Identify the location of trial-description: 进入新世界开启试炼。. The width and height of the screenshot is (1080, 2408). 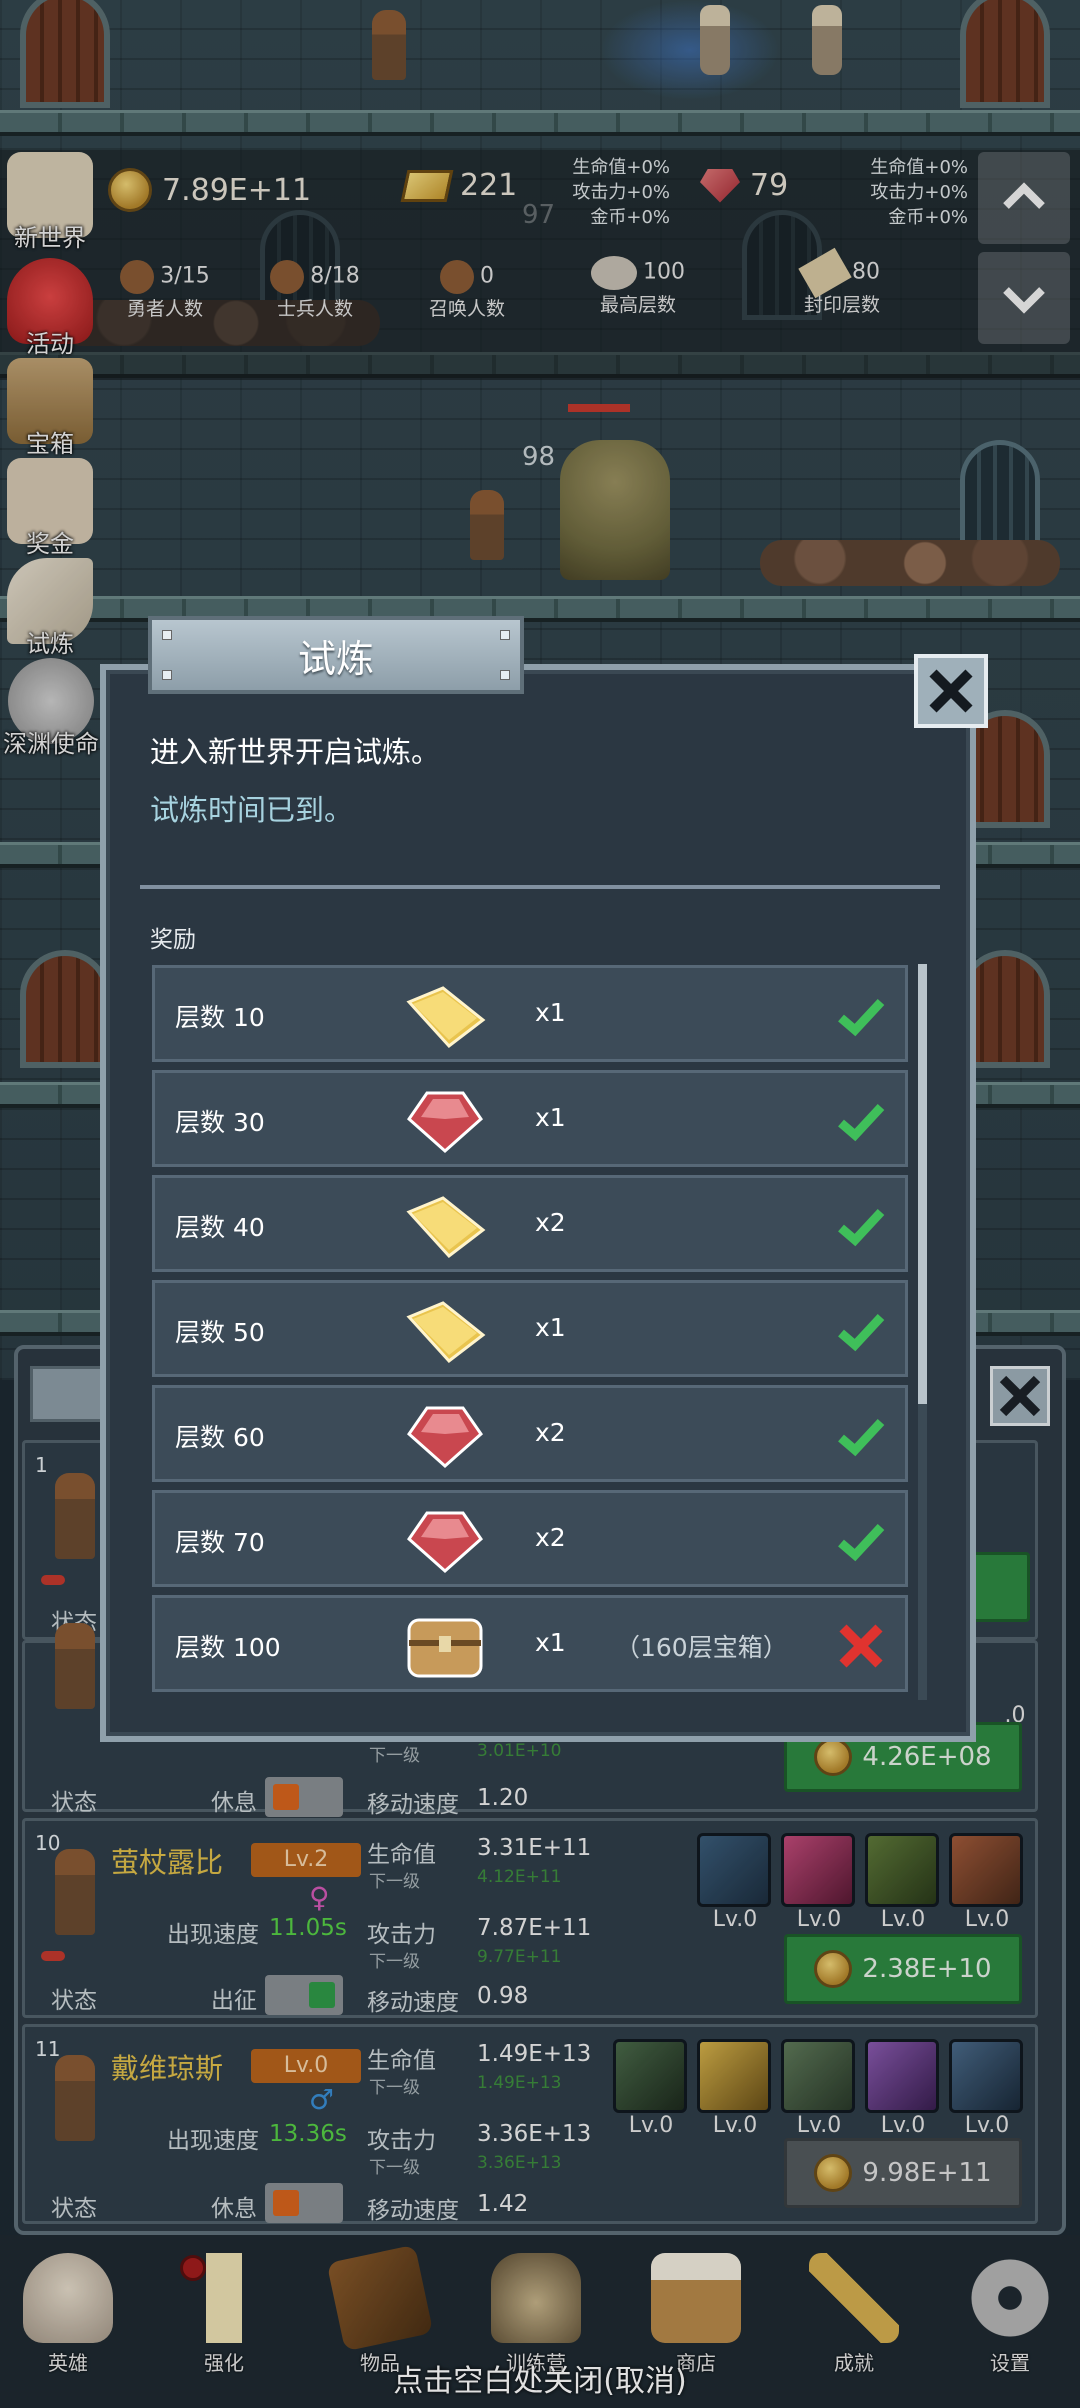
(295, 752).